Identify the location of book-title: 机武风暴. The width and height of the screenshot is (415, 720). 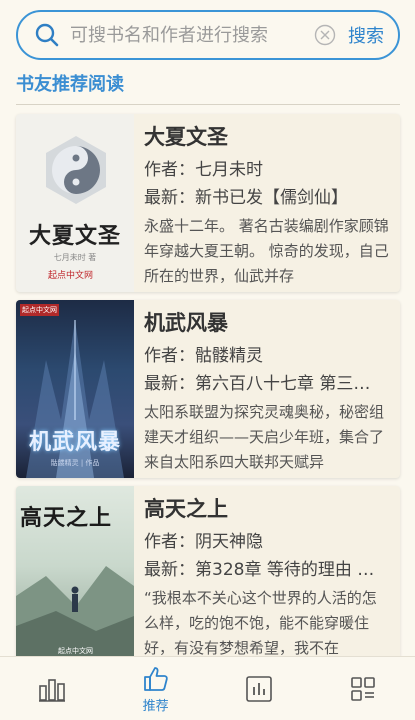
(186, 323).